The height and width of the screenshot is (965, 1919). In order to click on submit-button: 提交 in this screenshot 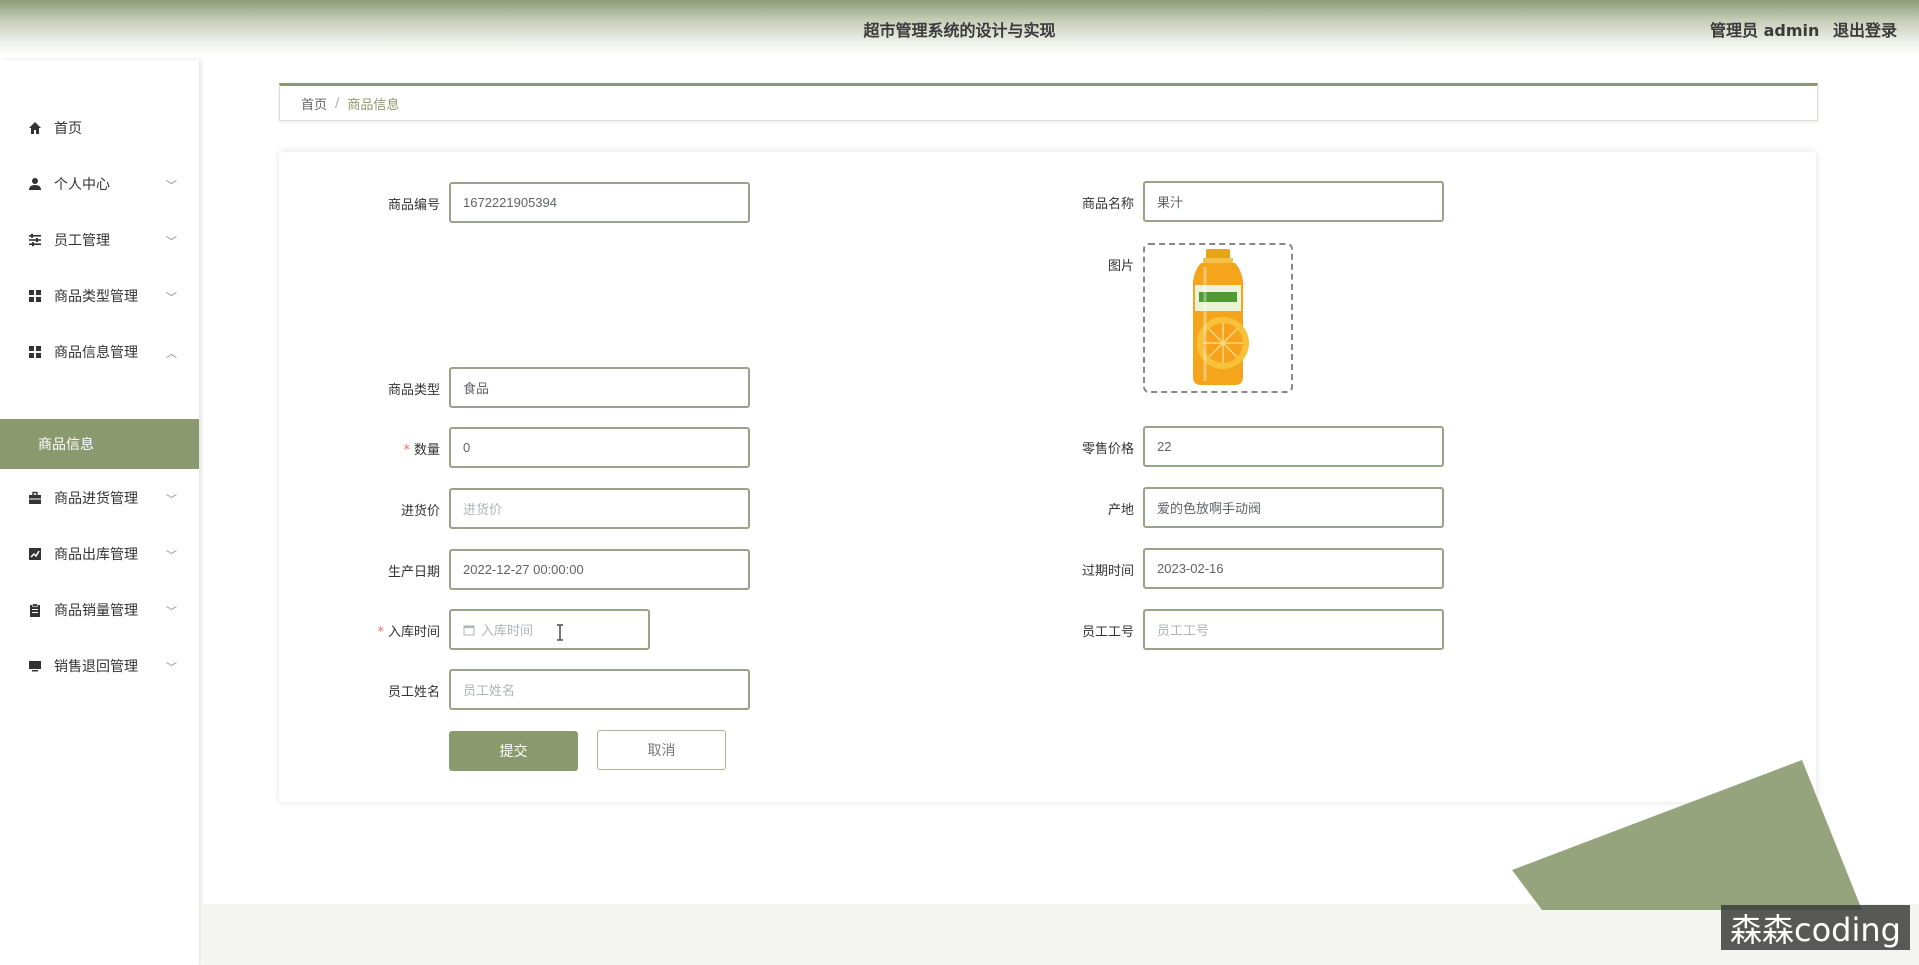, I will do `click(513, 751)`.